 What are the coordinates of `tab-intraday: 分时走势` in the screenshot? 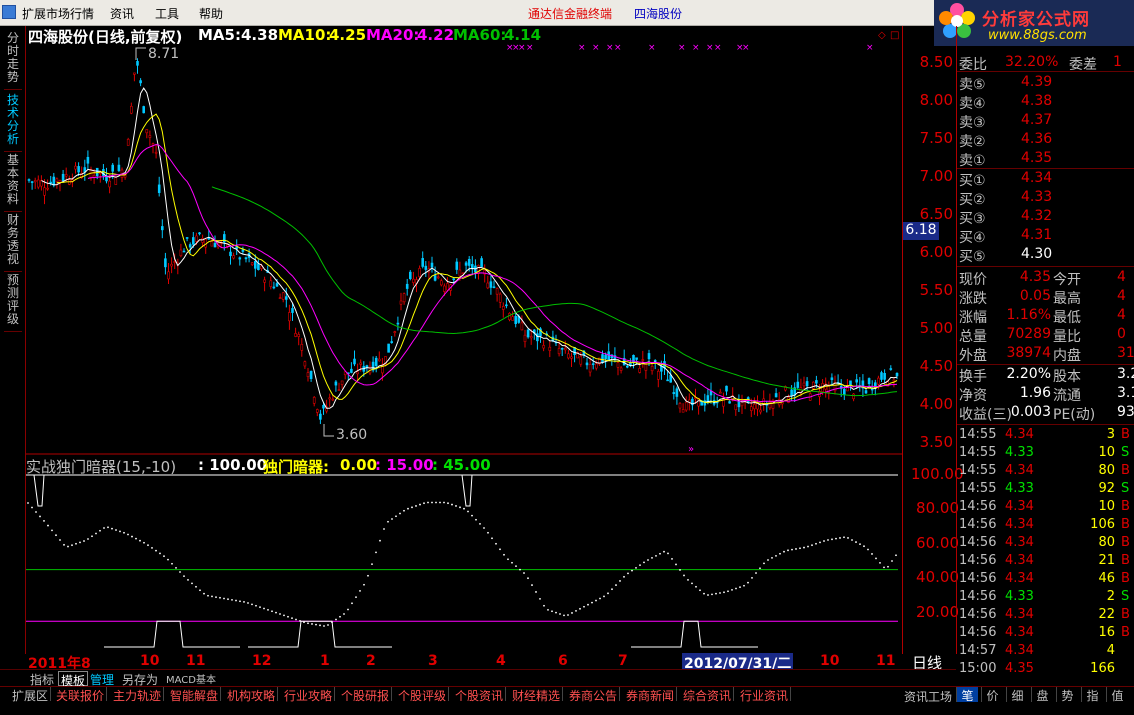 It's located at (13, 61).